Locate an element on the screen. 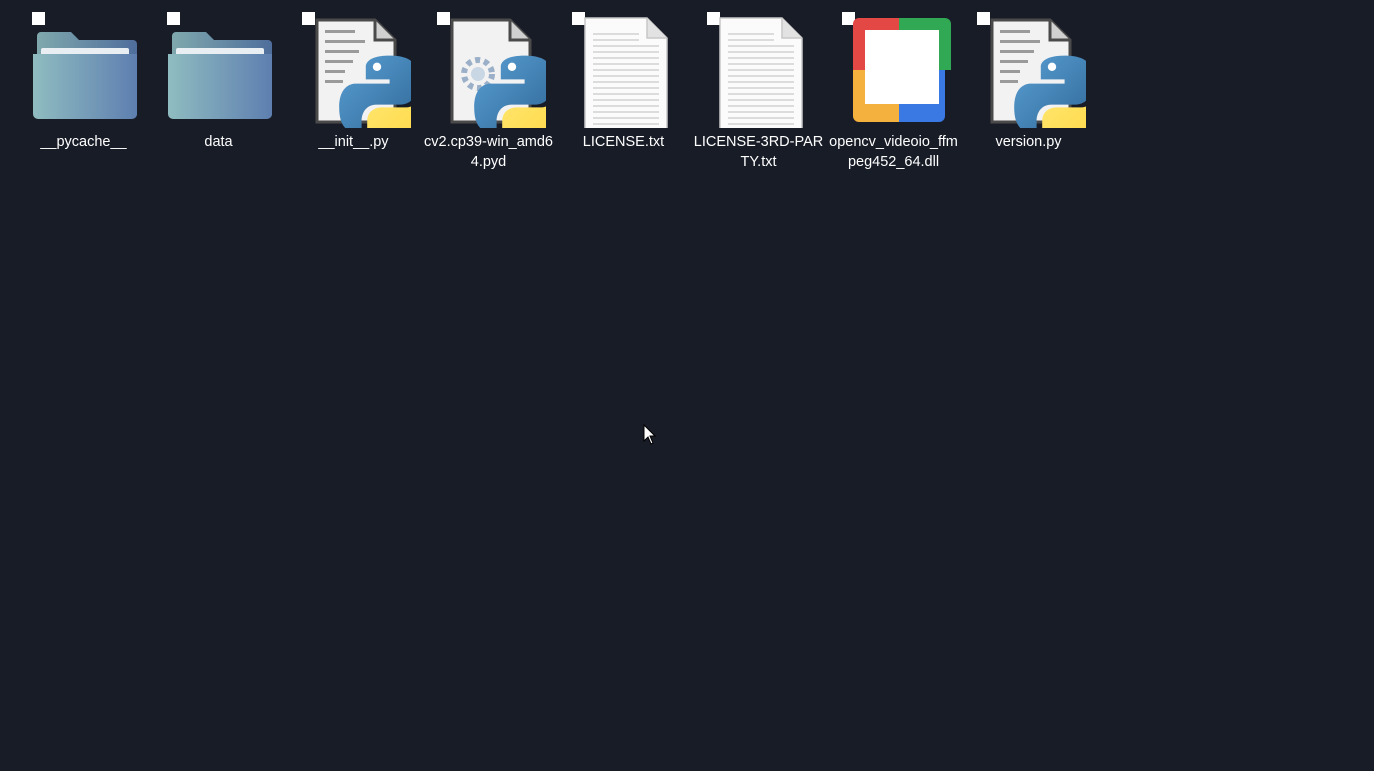 The height and width of the screenshot is (771, 1374). desktop-item-pycache: __pycache__ is located at coordinates (83, 93).